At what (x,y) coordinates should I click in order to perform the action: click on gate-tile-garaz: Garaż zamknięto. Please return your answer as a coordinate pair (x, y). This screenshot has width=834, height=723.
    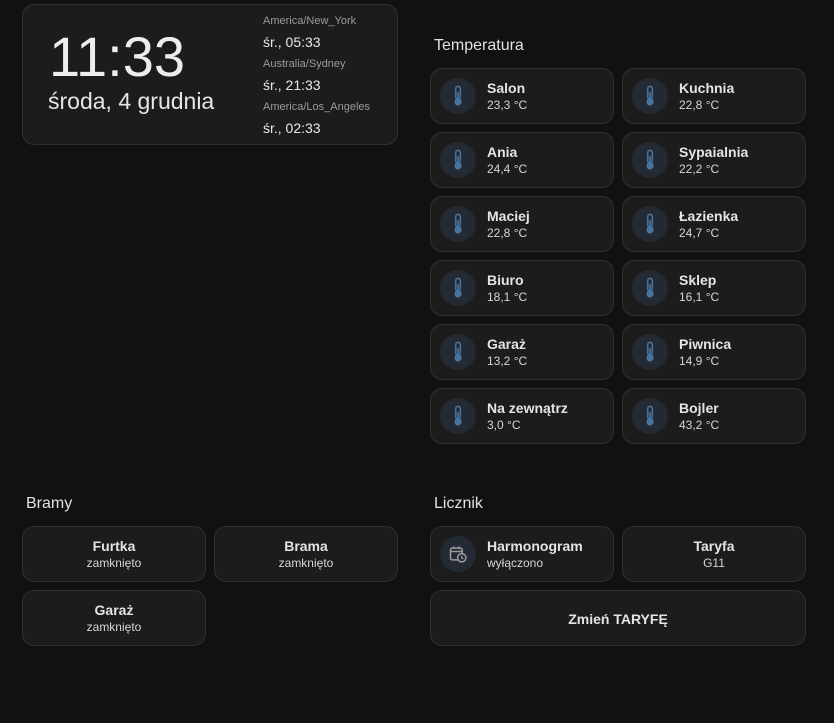
    Looking at the image, I should click on (114, 618).